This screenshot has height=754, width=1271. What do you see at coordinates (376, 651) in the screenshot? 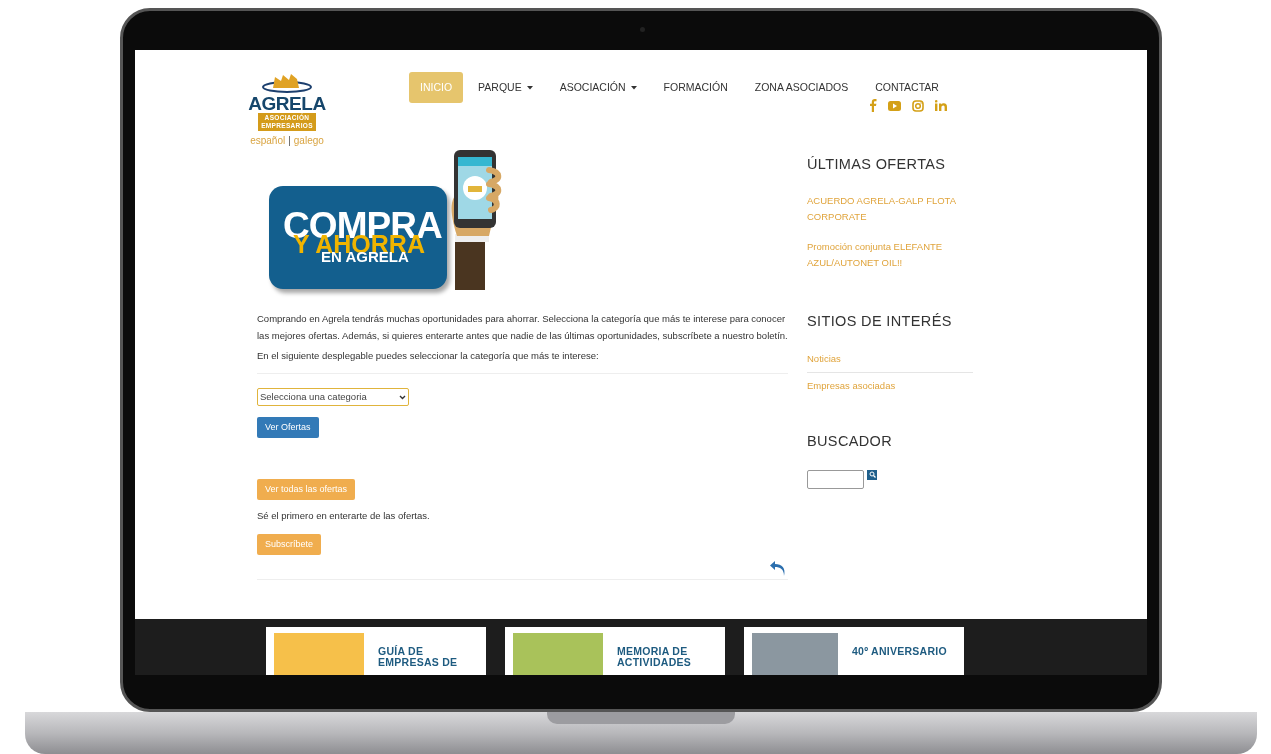
I see `footer-card: GUÍA DE EMPRESAS DE` at bounding box center [376, 651].